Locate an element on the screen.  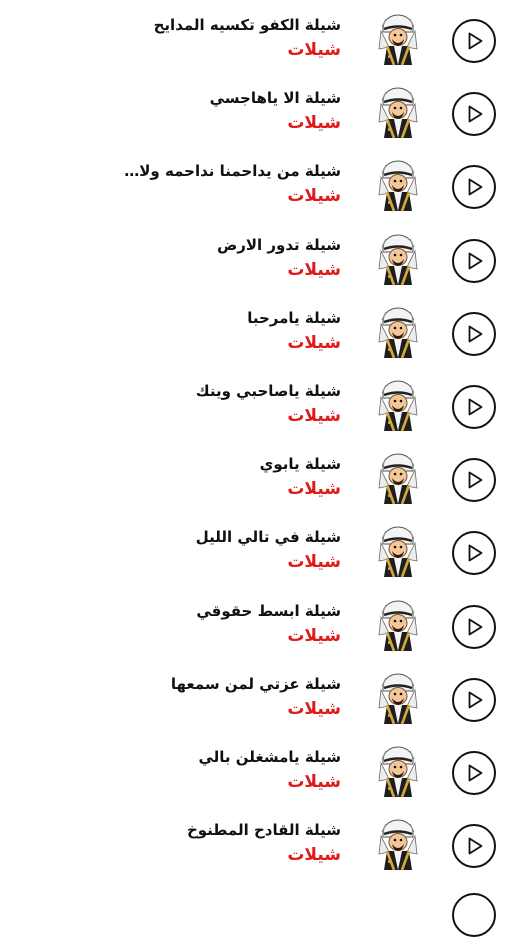
track-row: شيلة القادح المطنوخ شيلات is located at coordinates (253, 846).